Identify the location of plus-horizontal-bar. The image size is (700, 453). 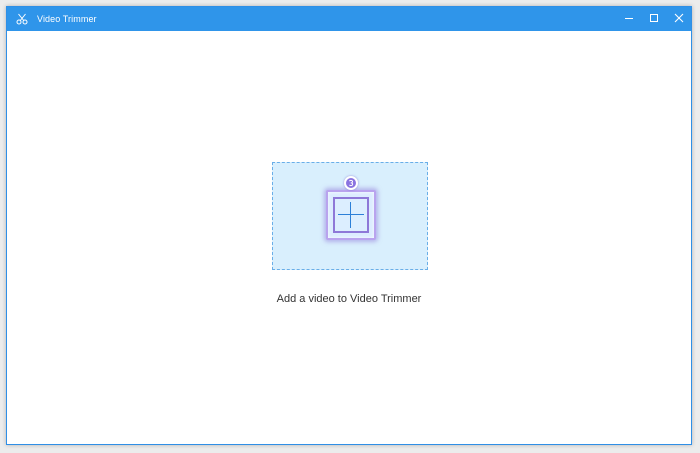
(351, 214).